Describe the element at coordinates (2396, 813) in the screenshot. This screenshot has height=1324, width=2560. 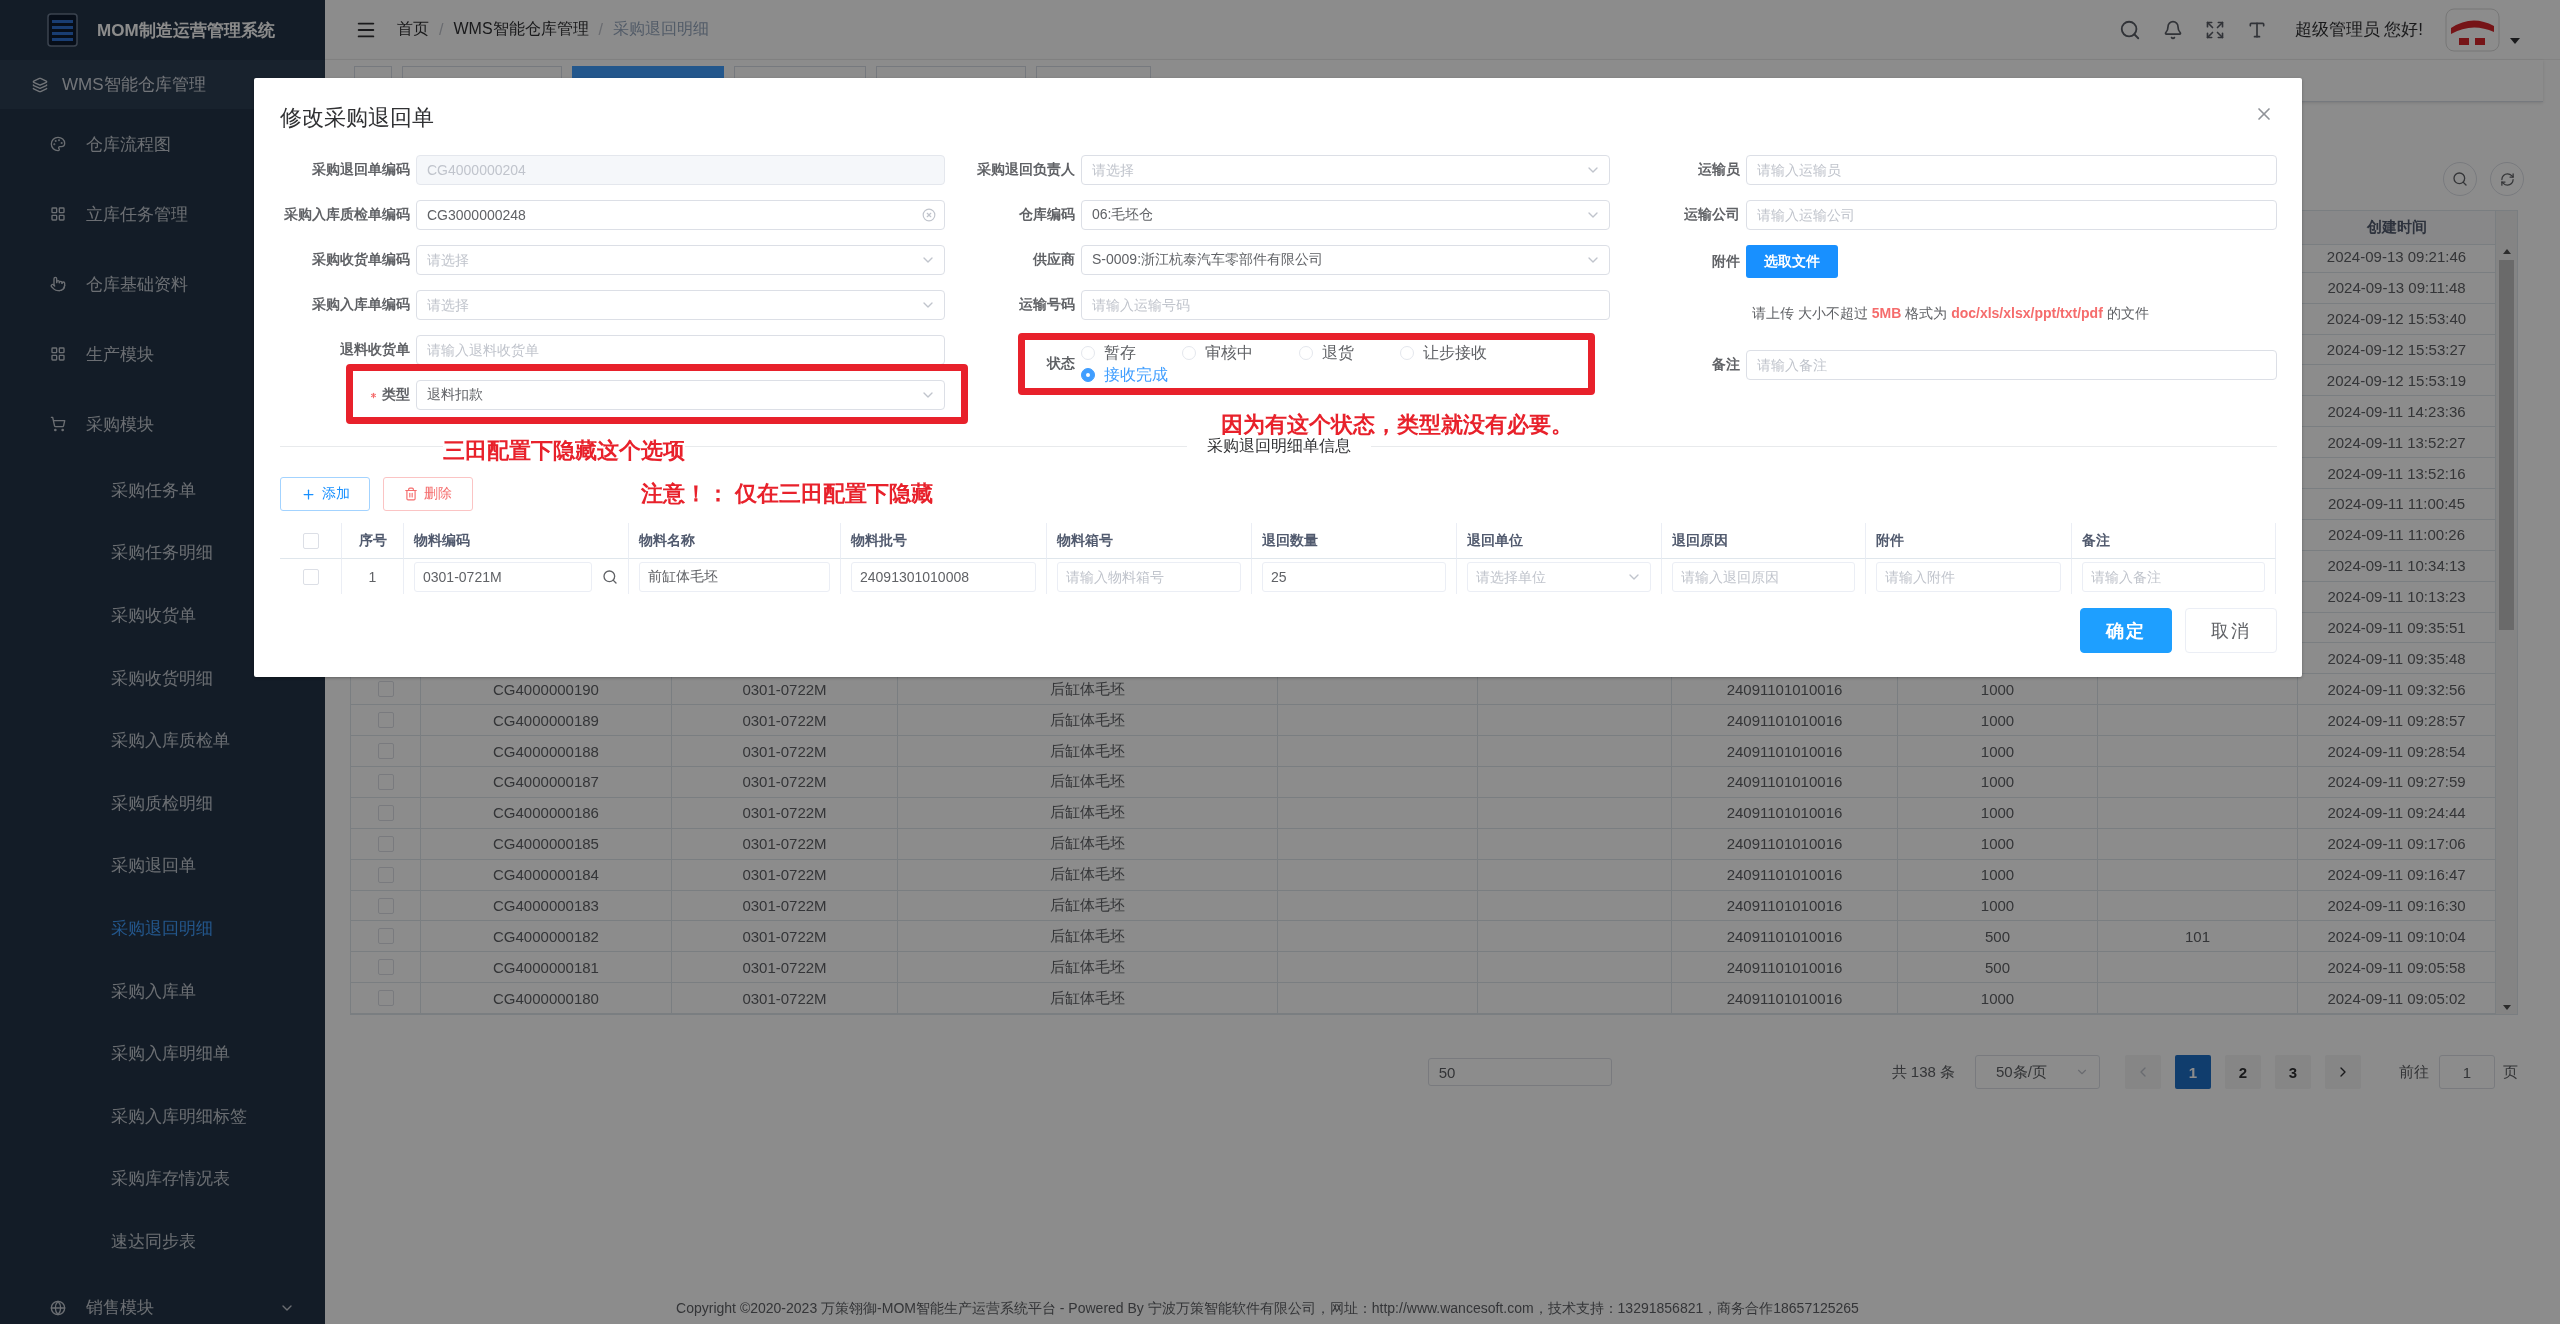
I see `table-cell: 2024-09-11 09:24:44` at that location.